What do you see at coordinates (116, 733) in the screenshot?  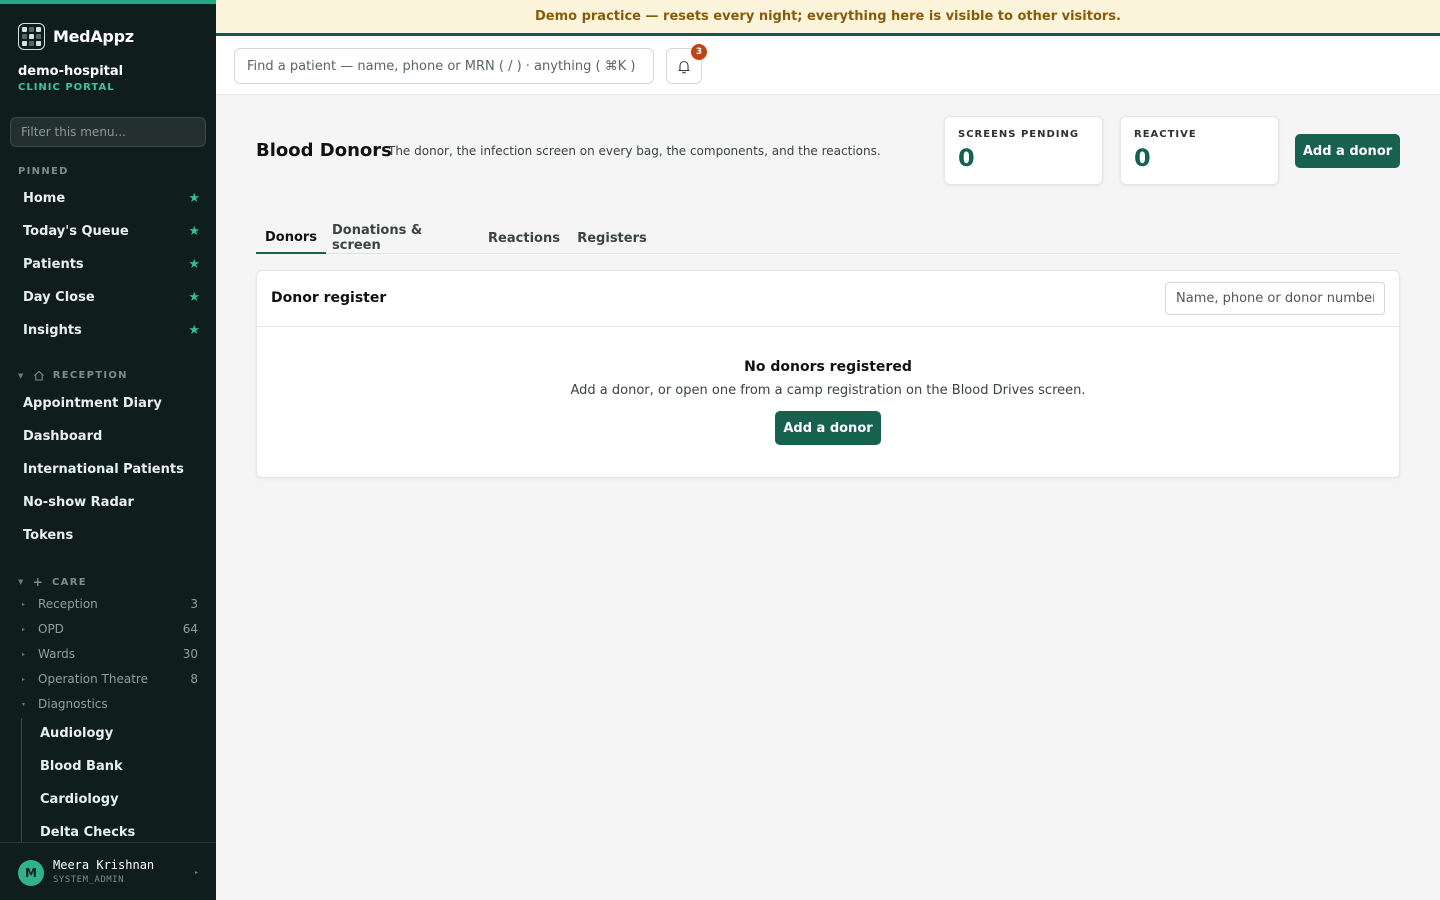 I see `sidebar-item-audiology: Audiology` at bounding box center [116, 733].